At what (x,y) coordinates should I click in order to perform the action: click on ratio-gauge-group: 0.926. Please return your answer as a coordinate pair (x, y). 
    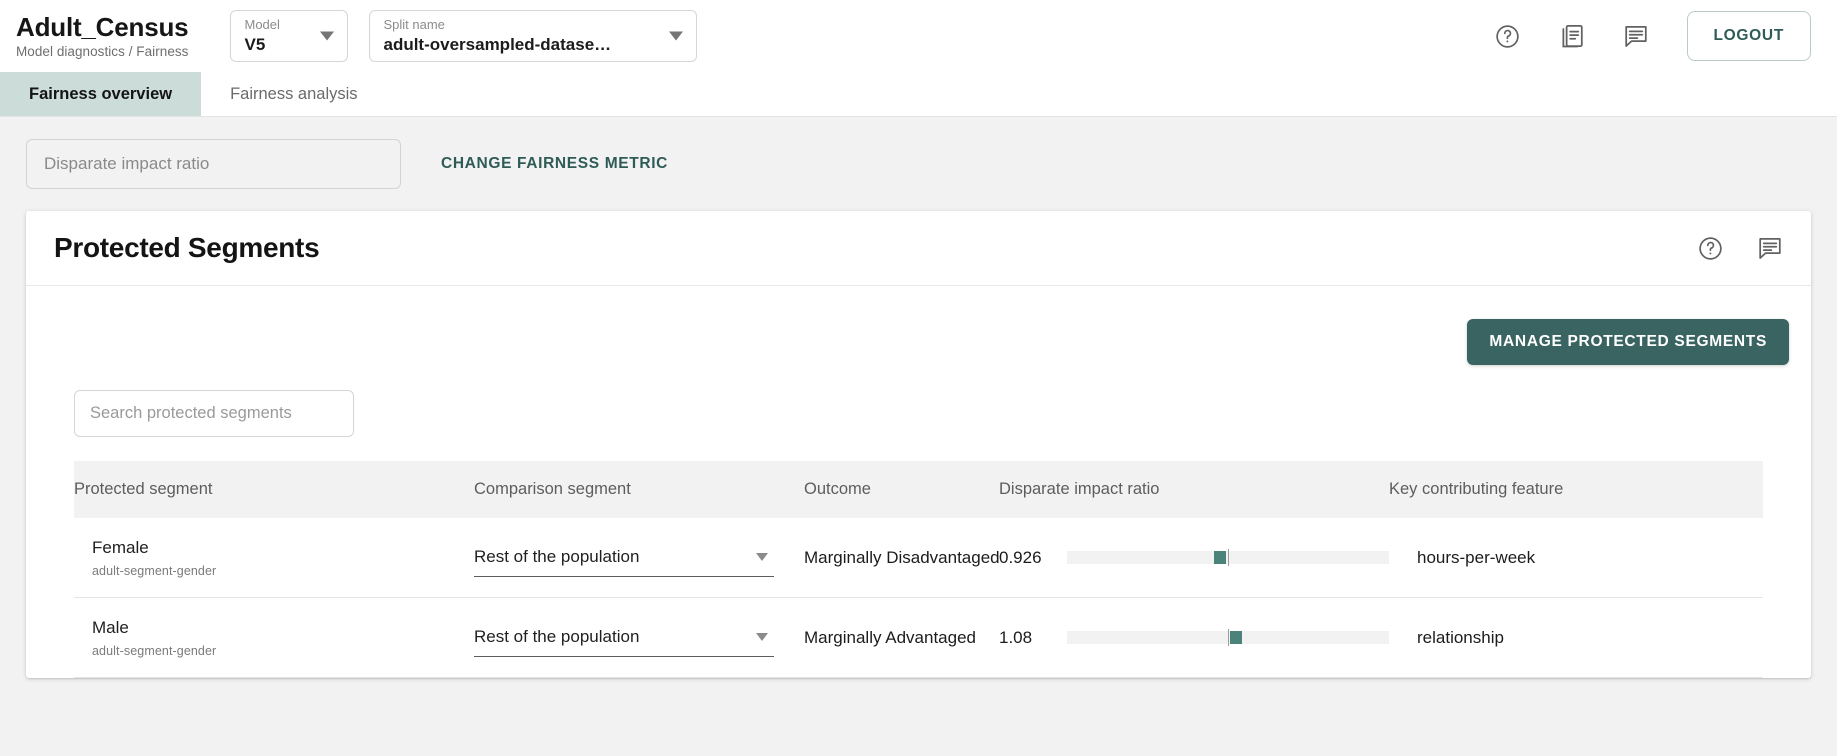
    Looking at the image, I should click on (1194, 558).